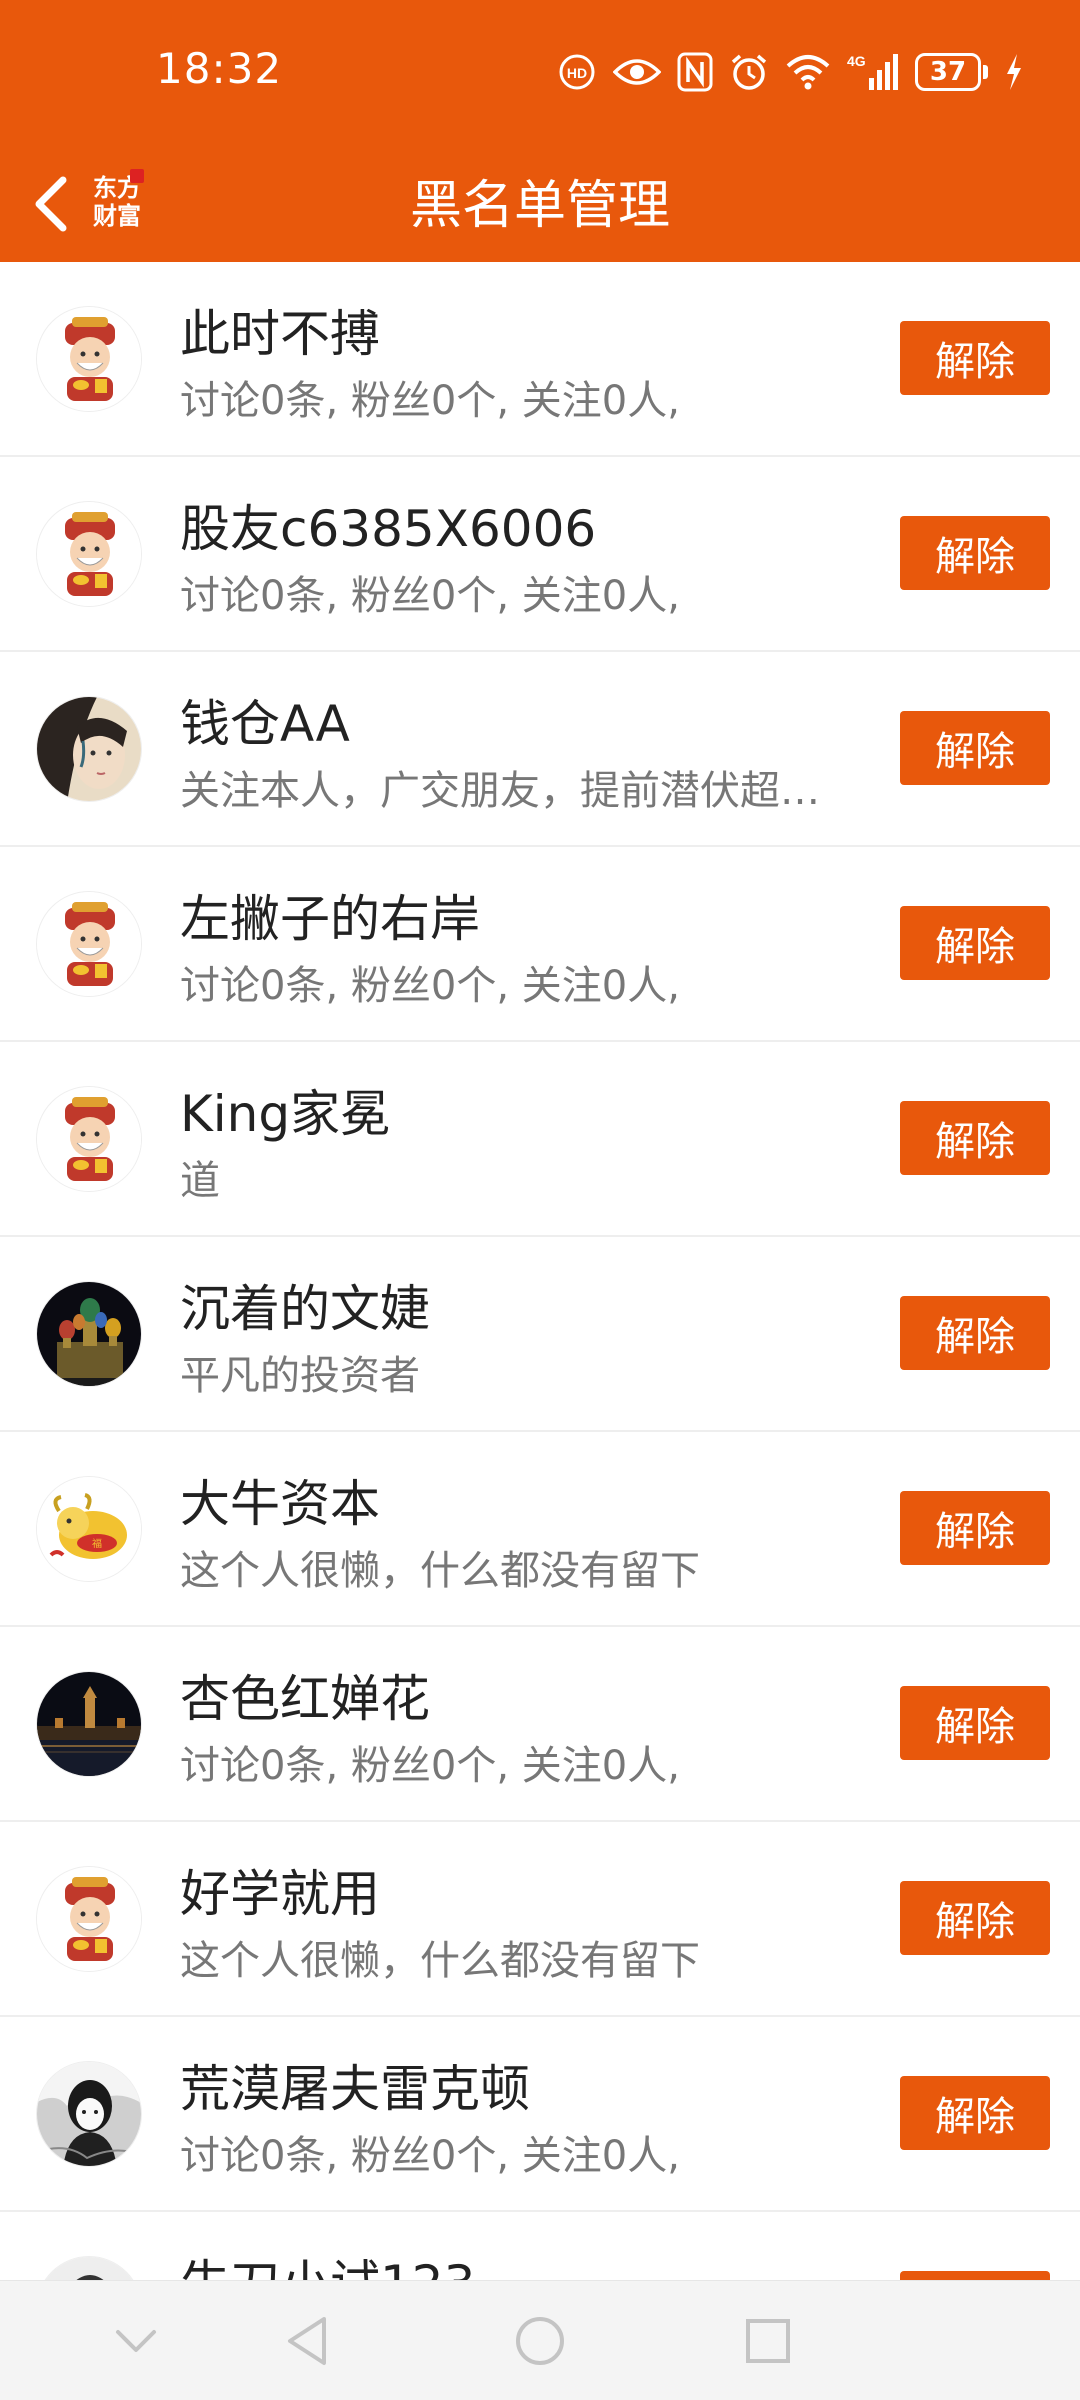 The height and width of the screenshot is (2400, 1080). I want to click on app-header: 18:32 HD 4G 37 东方财富 黑名单管理, so click(540, 131).